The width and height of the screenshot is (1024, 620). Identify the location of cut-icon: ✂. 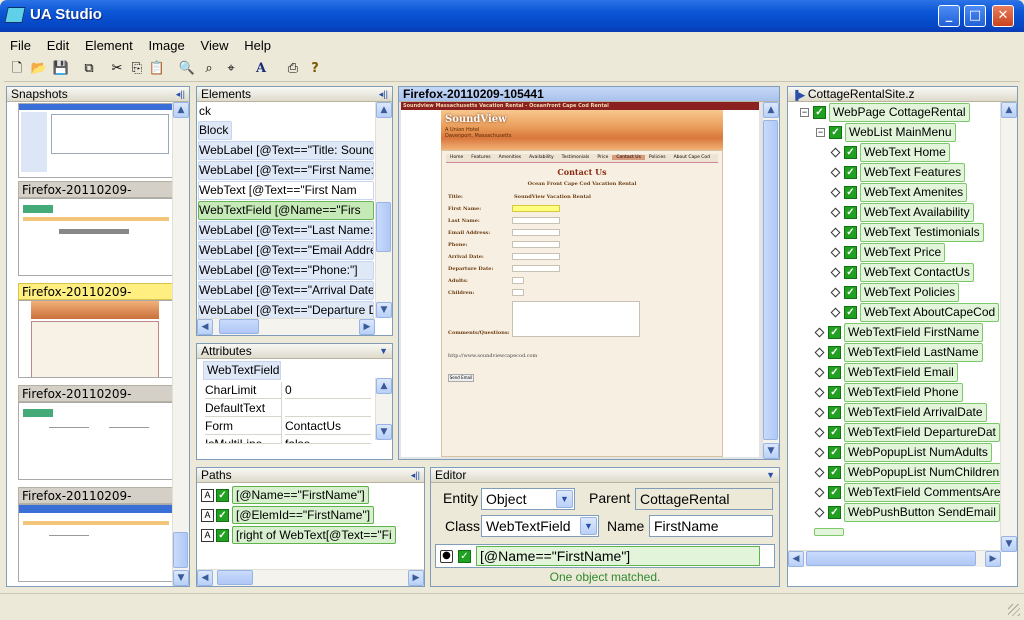
(117, 69).